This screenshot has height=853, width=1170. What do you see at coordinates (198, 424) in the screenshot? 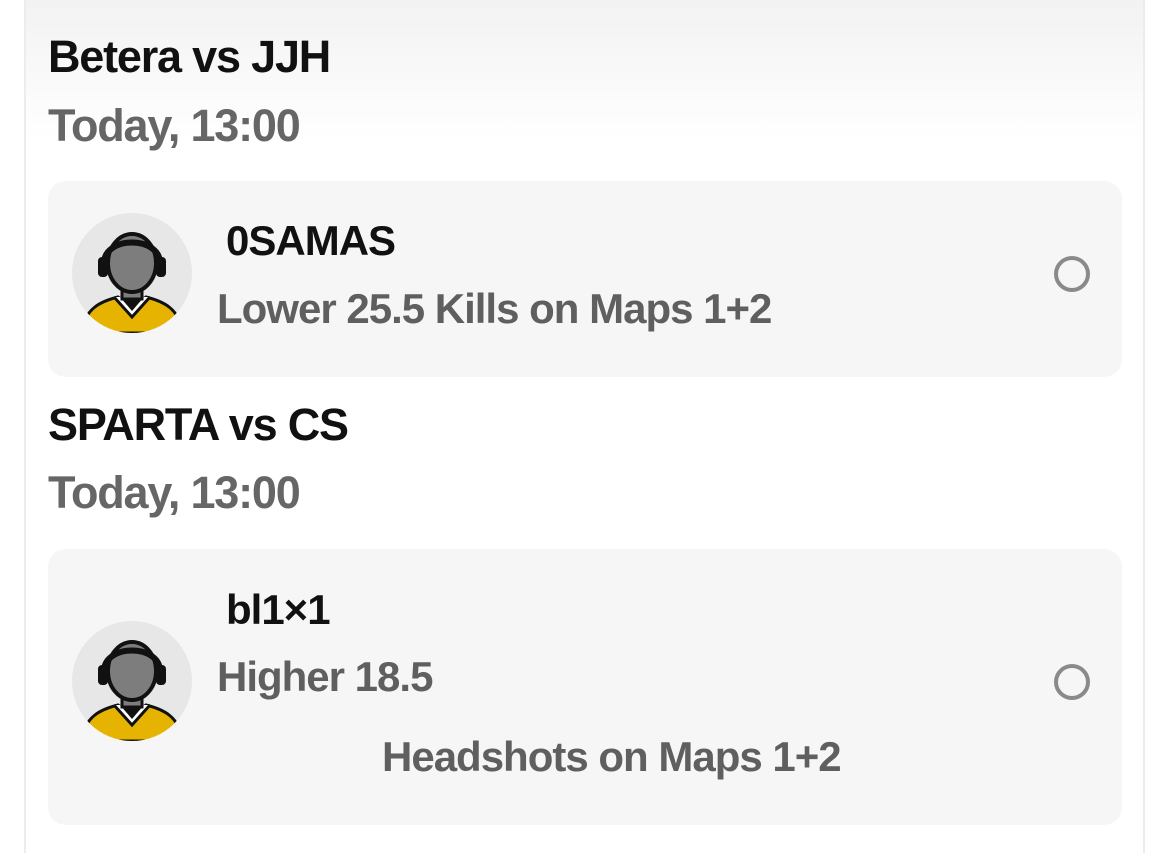
I see `match-title: SPARTA vs CS` at bounding box center [198, 424].